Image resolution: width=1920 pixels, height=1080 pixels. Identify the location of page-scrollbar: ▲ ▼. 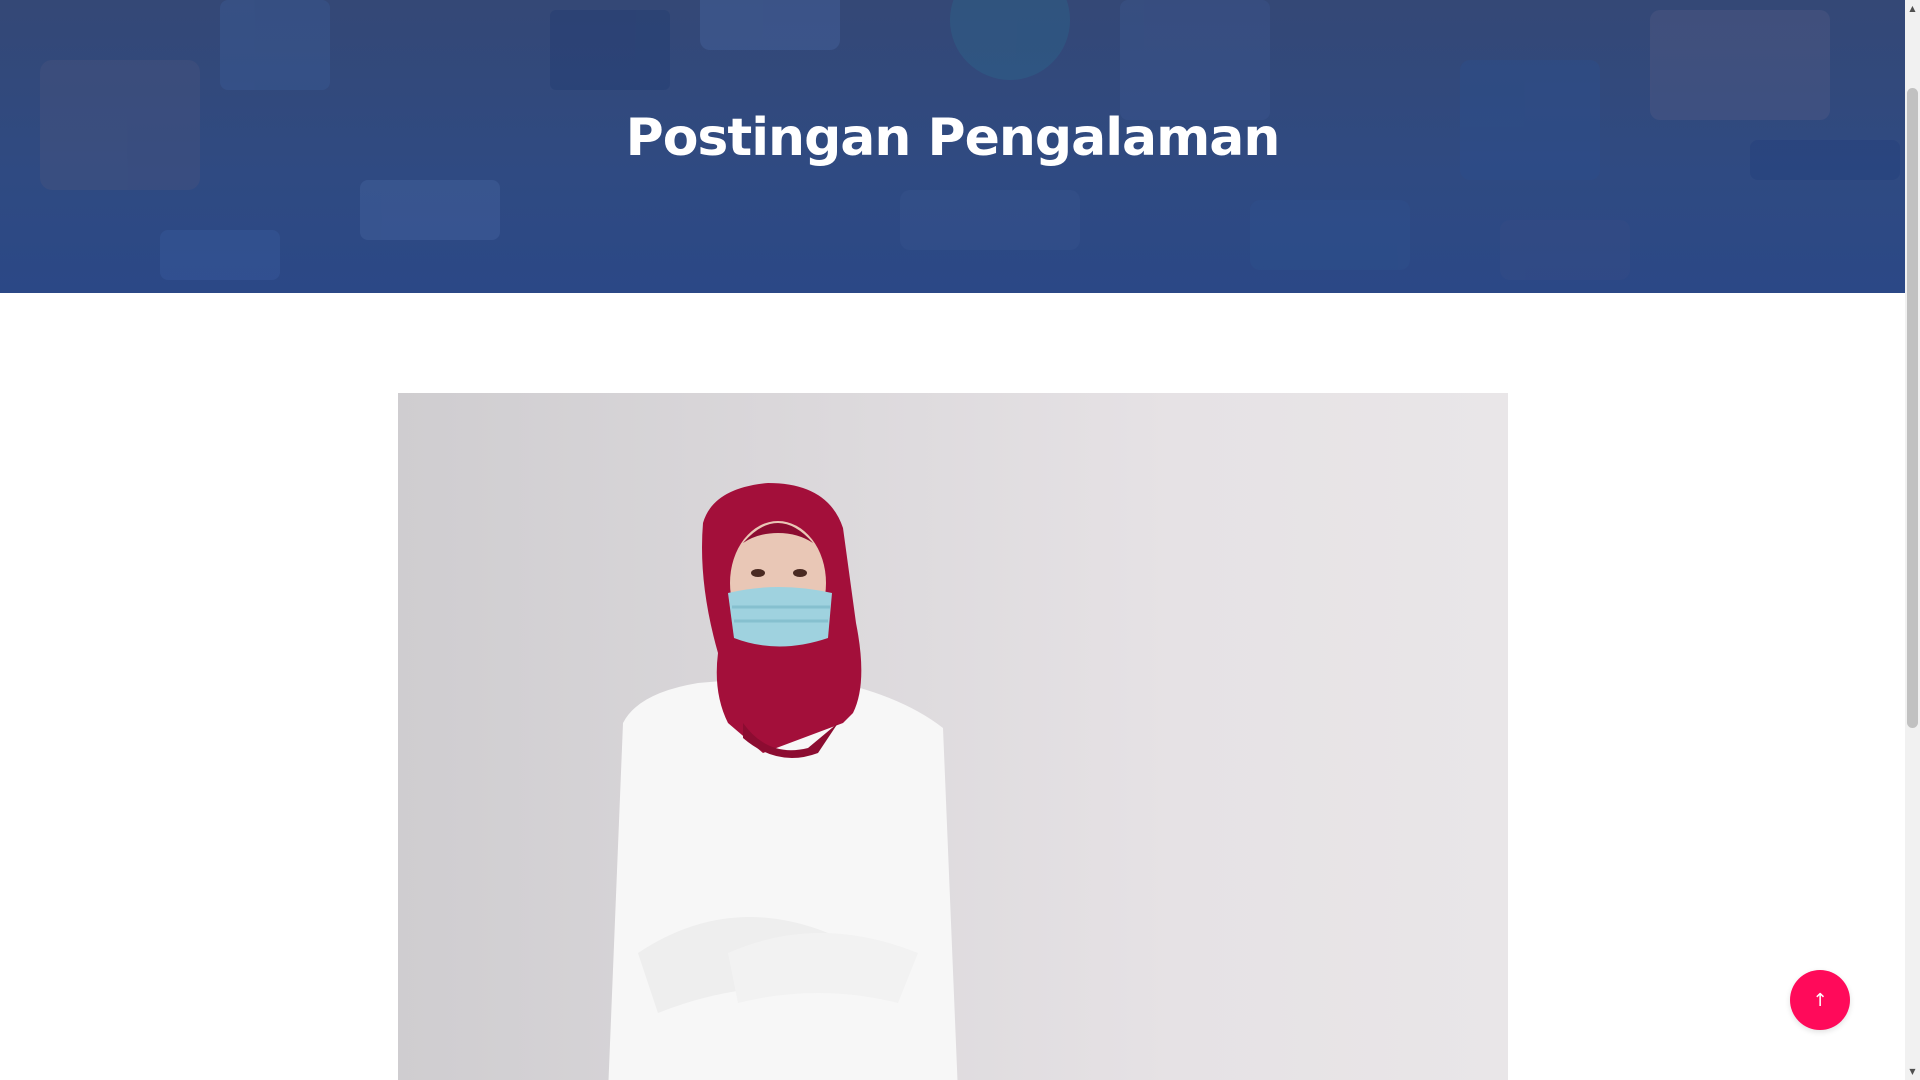
(1912, 540).